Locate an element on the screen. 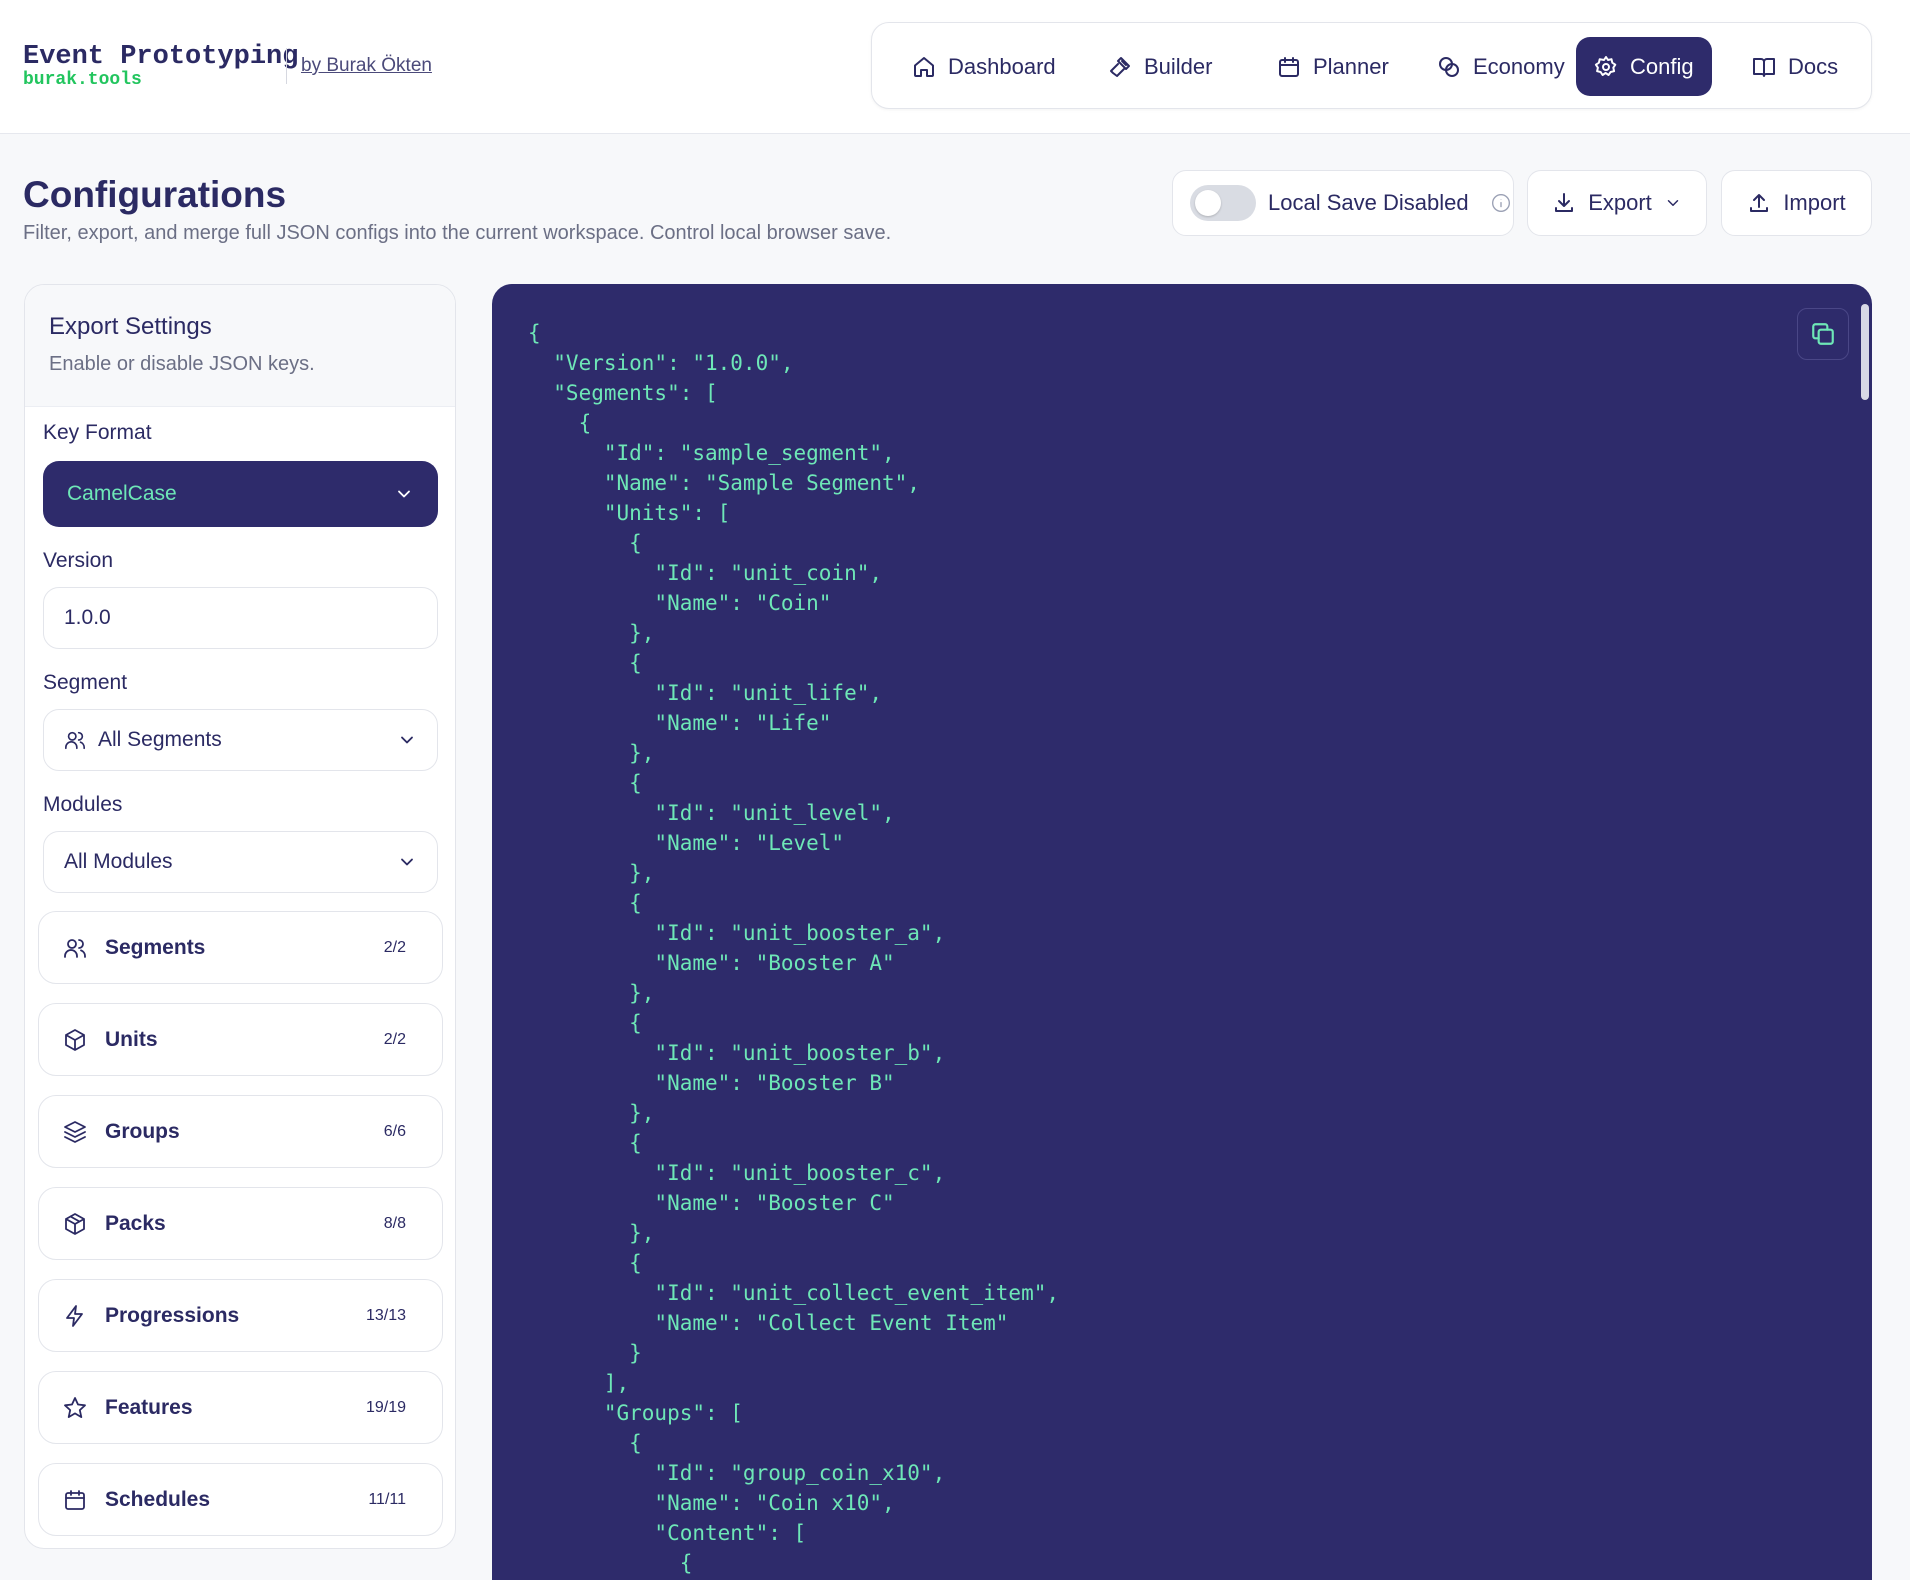 The height and width of the screenshot is (1580, 1910). download-icon is located at coordinates (1564, 202).